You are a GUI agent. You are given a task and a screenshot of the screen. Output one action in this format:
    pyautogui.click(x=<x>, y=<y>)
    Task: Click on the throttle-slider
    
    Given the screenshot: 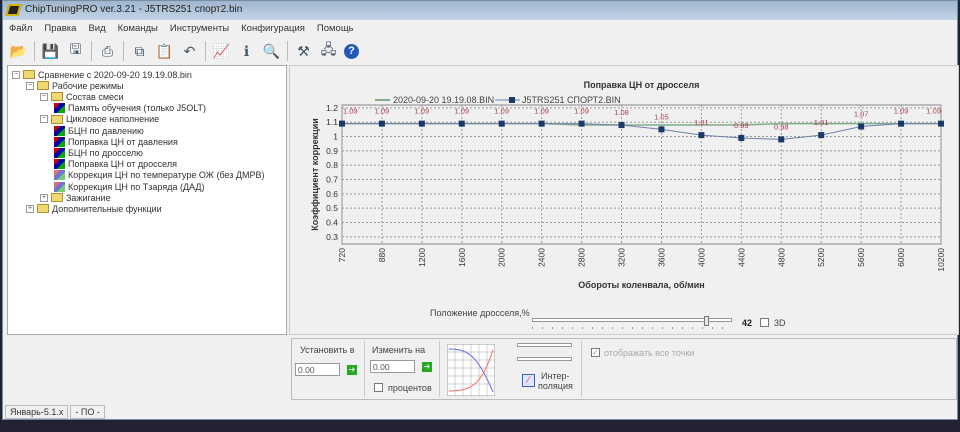 What is the action you would take?
    pyautogui.click(x=632, y=323)
    